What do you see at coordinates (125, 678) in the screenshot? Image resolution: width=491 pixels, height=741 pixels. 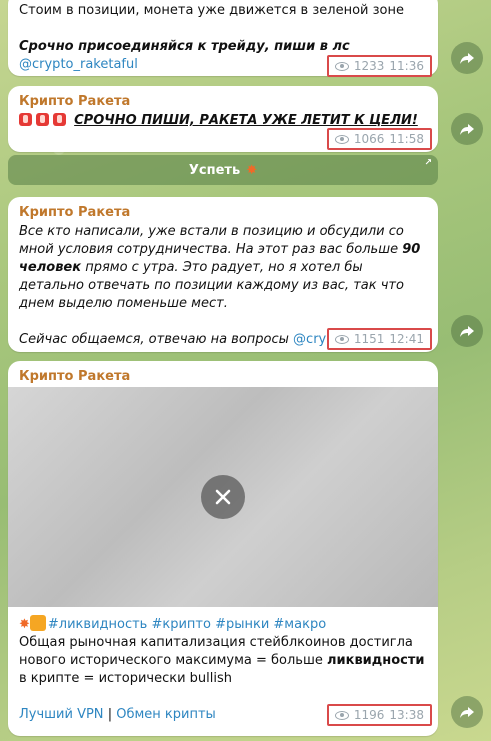 I see `message-text: в крипте = исторически bullish` at bounding box center [125, 678].